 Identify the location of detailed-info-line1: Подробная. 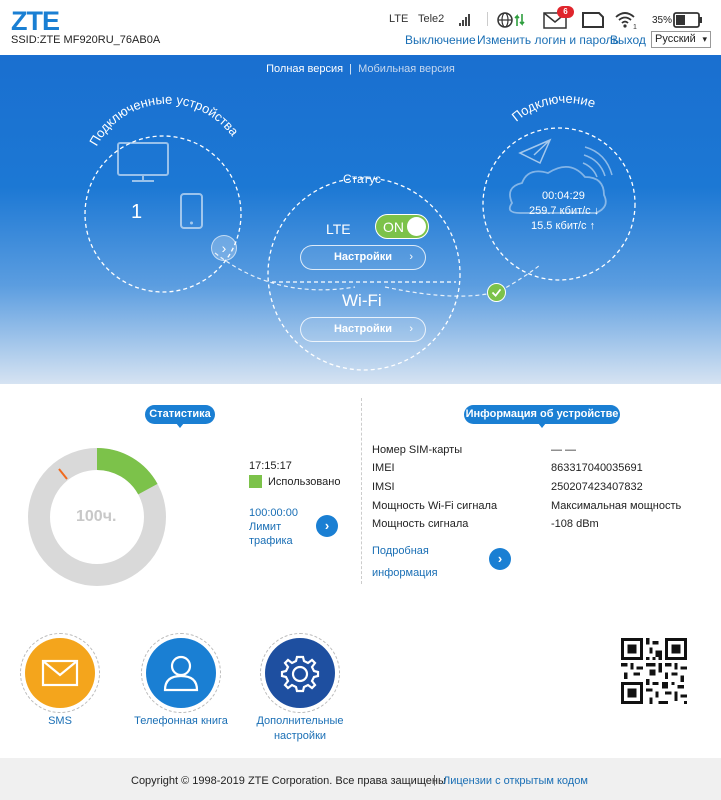
(400, 551).